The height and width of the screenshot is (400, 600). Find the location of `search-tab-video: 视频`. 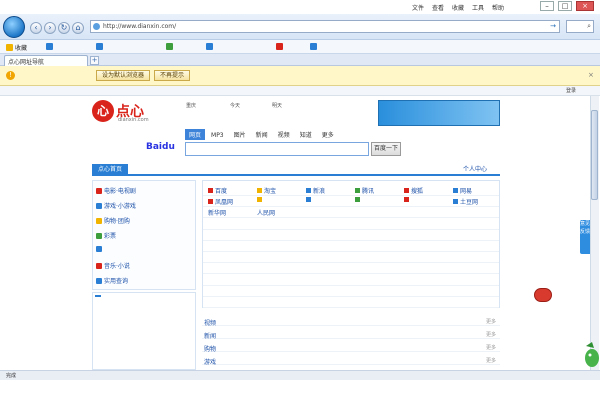

search-tab-video: 视频 is located at coordinates (284, 134).